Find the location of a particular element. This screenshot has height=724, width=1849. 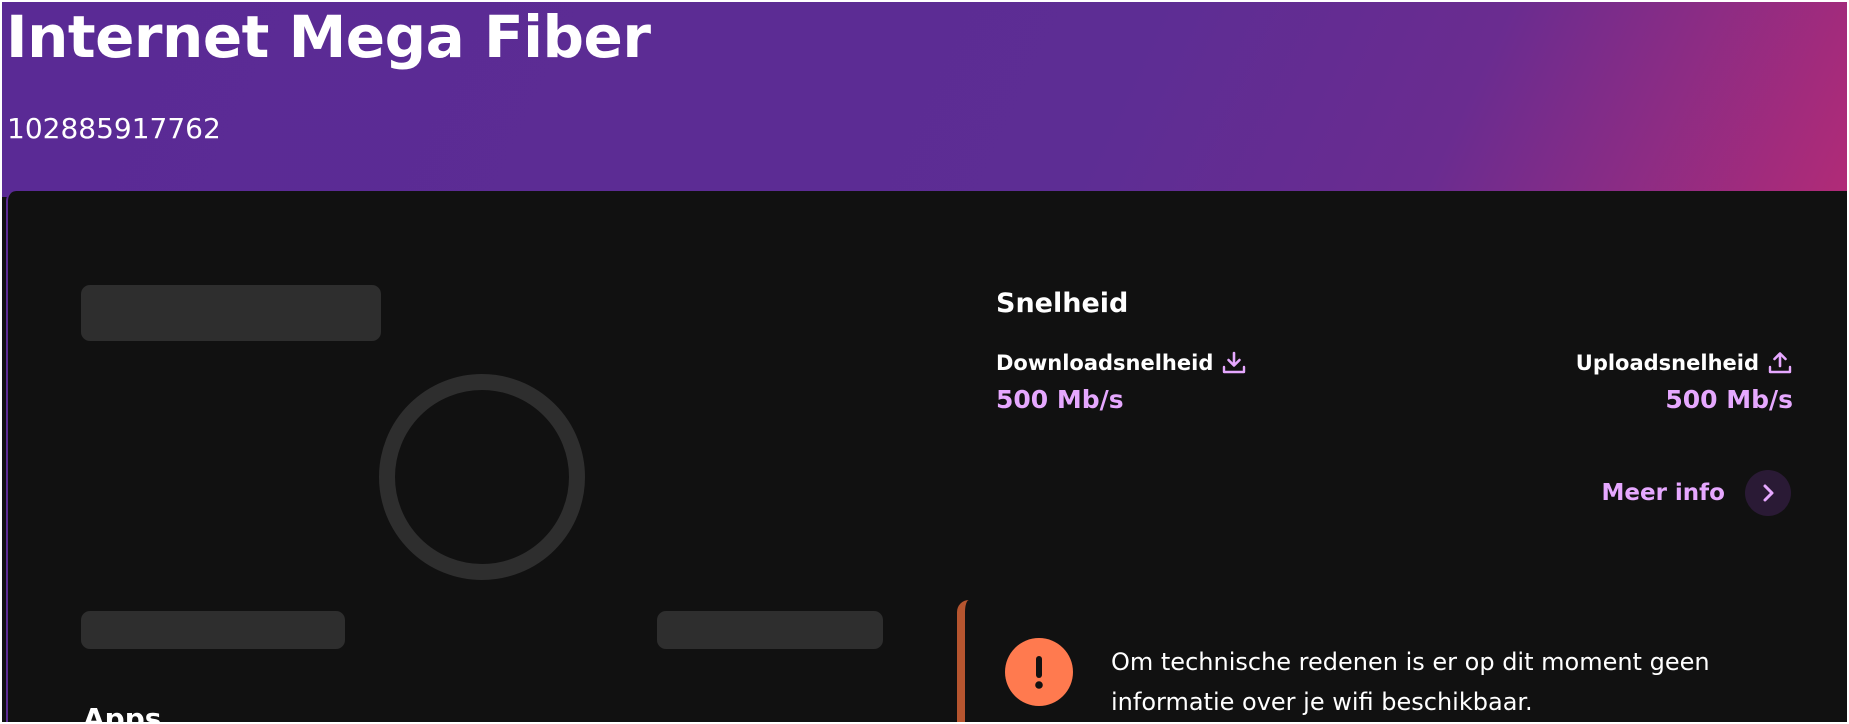

download-label-row: Downloadsnelheid is located at coordinates (1121, 363).